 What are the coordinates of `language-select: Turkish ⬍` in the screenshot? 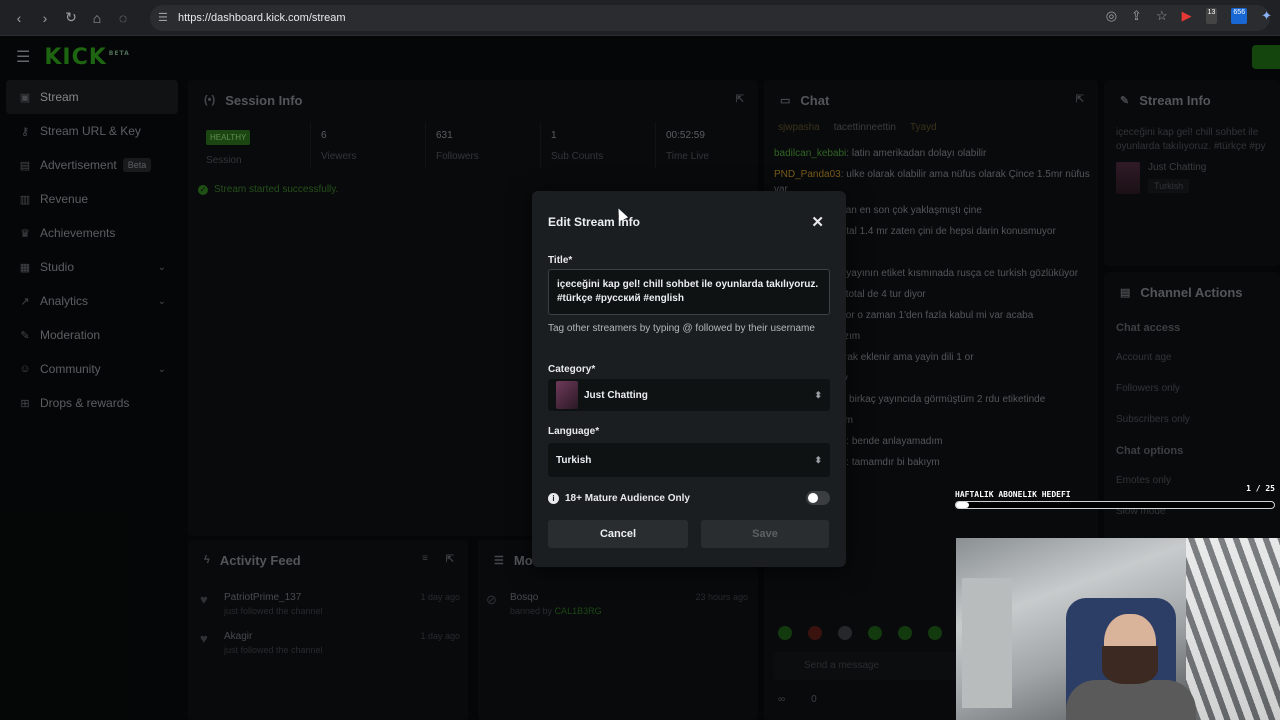 It's located at (689, 460).